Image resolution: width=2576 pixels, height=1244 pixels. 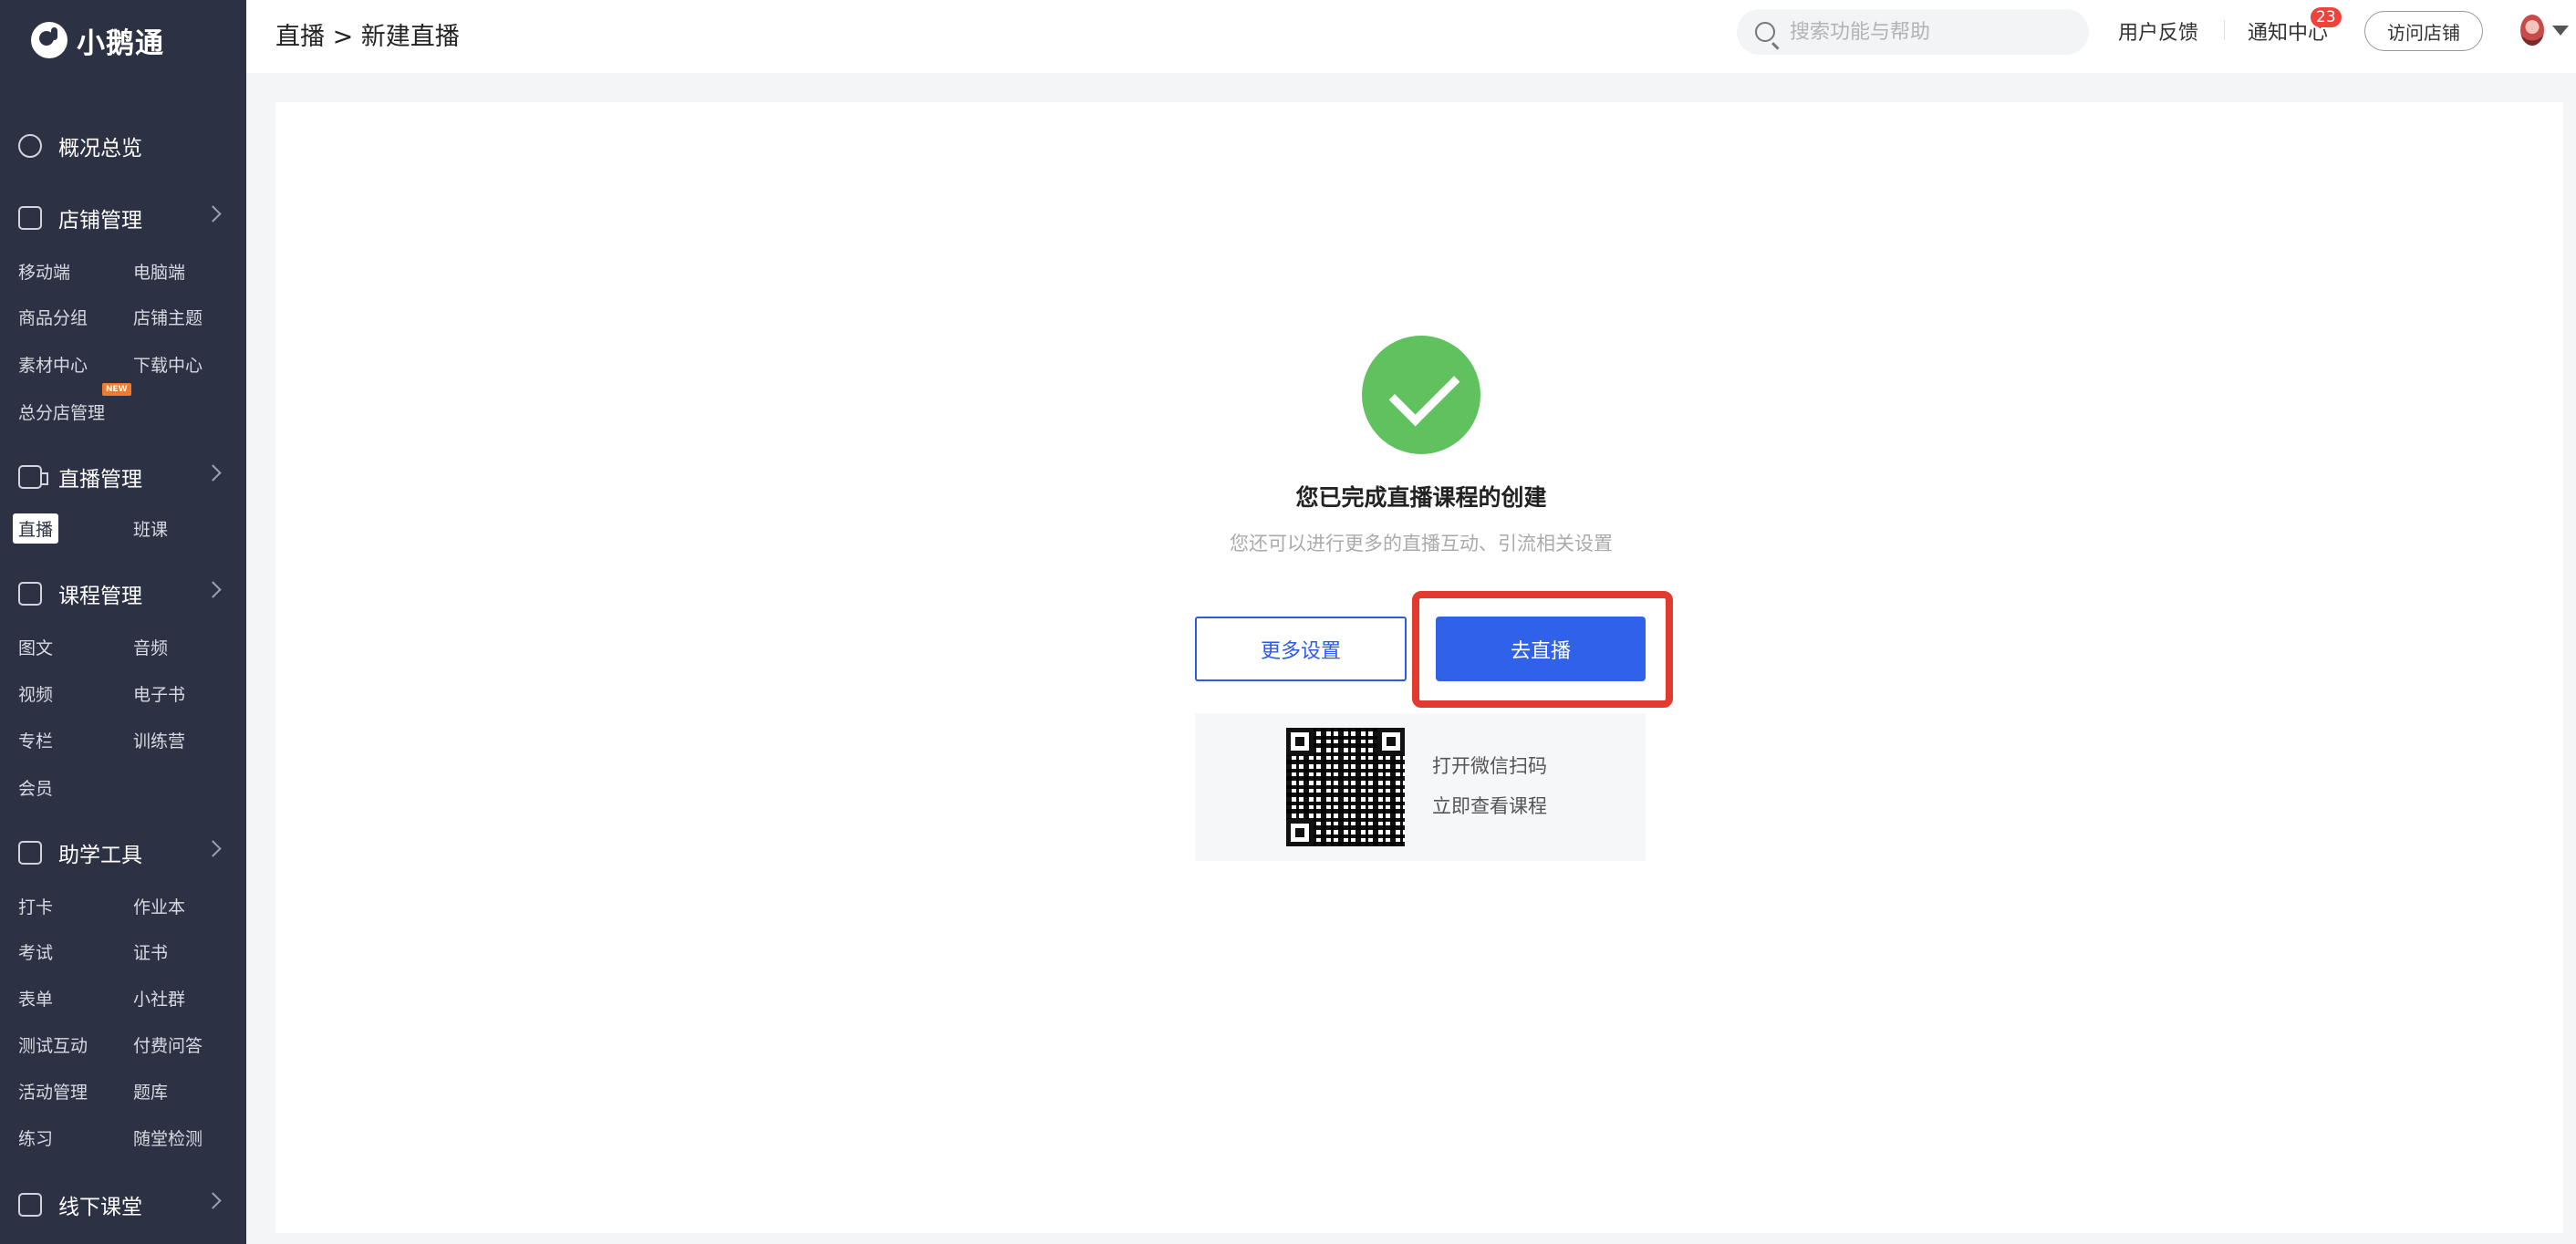 What do you see at coordinates (53, 1044) in the screenshot?
I see `sidebar-item-quiz: 测试互动` at bounding box center [53, 1044].